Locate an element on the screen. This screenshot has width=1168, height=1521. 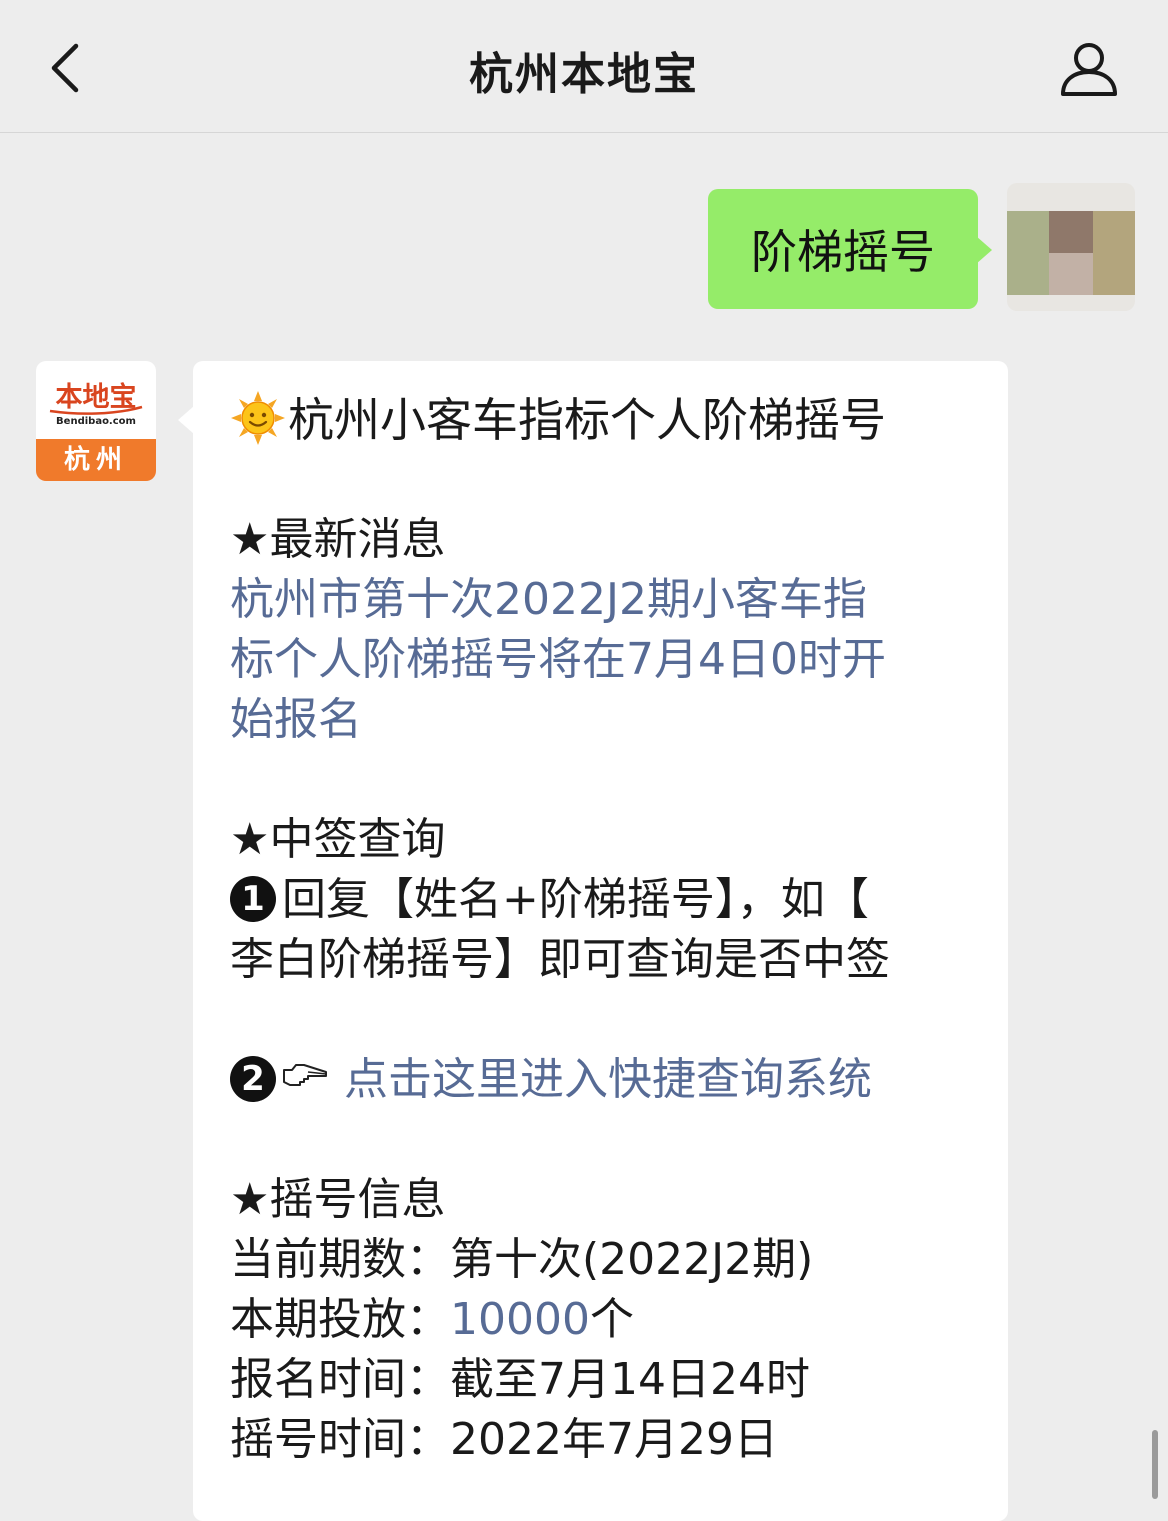
sun-icon is located at coordinates (258, 418).